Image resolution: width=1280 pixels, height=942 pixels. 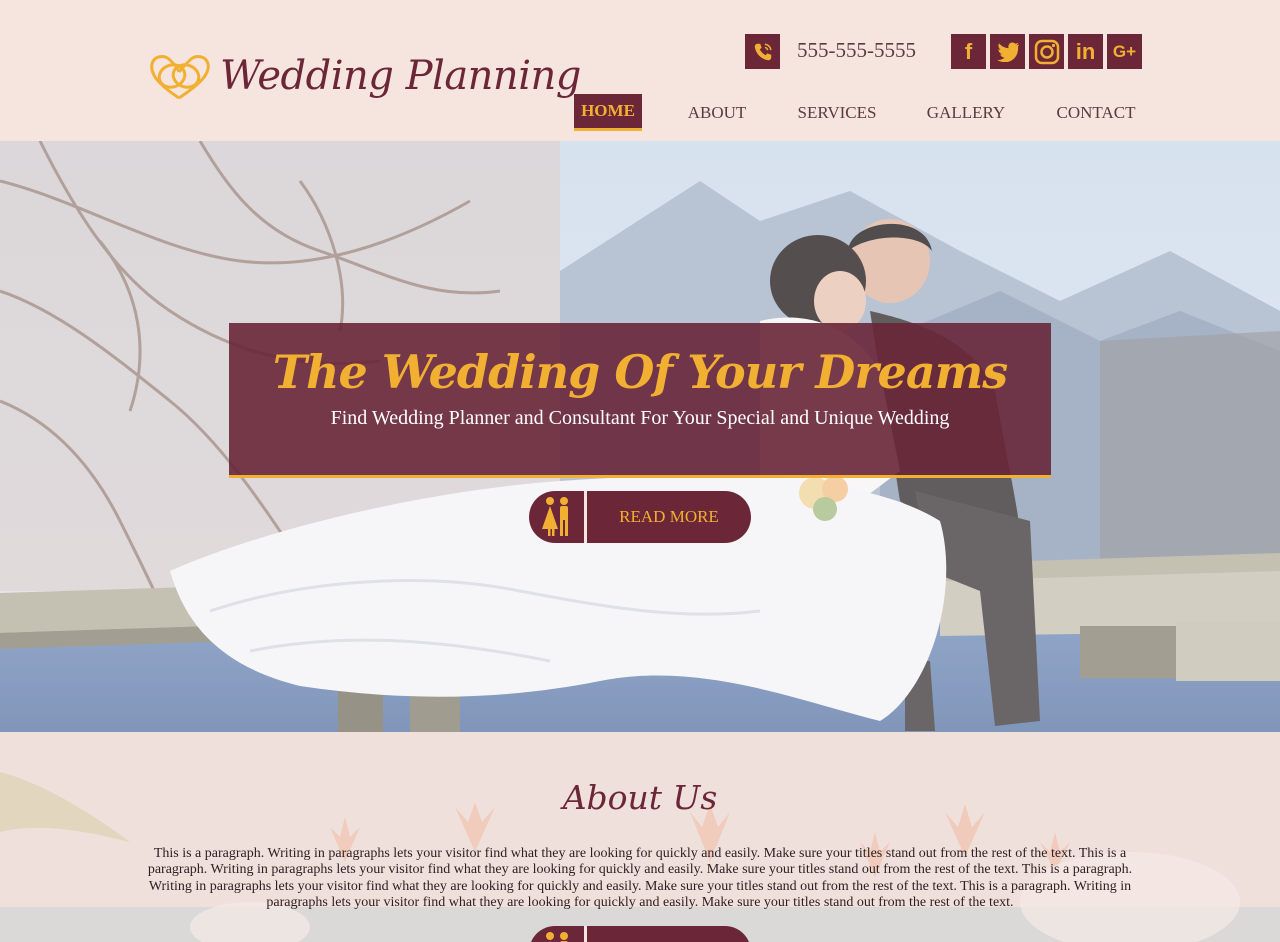 What do you see at coordinates (762, 51) in the screenshot?
I see `phone-icon` at bounding box center [762, 51].